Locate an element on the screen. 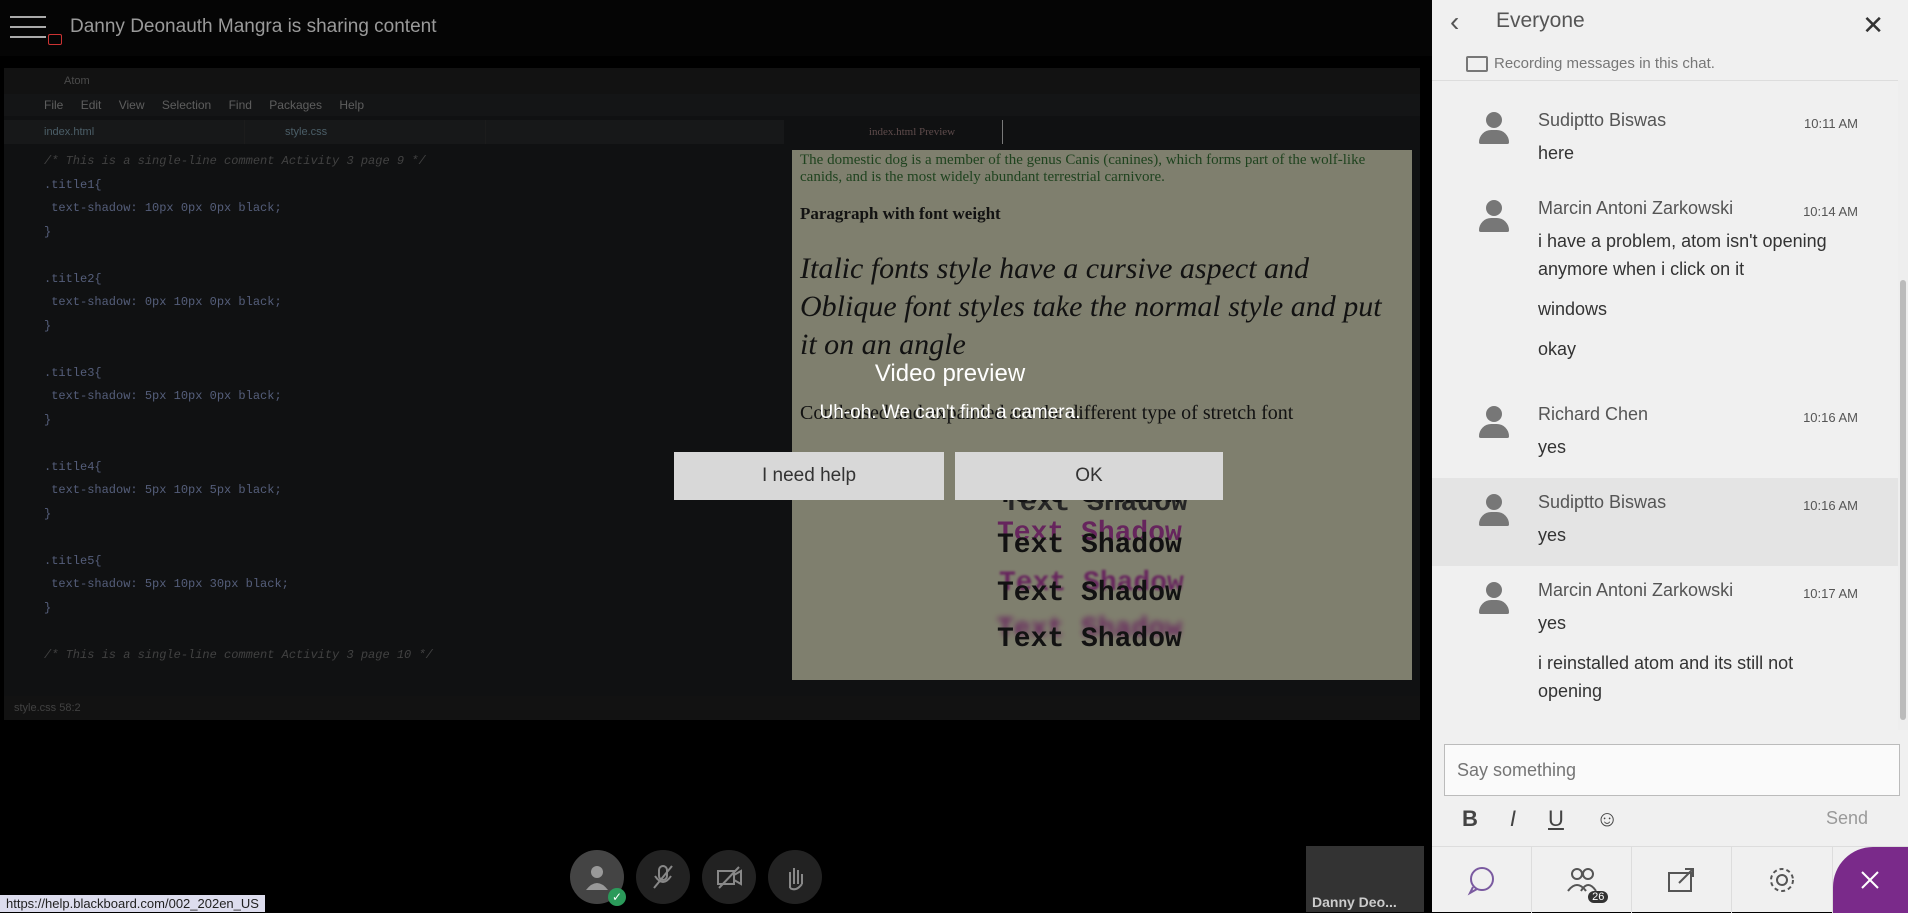 The height and width of the screenshot is (913, 1908). atom-menu-item: Selection is located at coordinates (186, 105).